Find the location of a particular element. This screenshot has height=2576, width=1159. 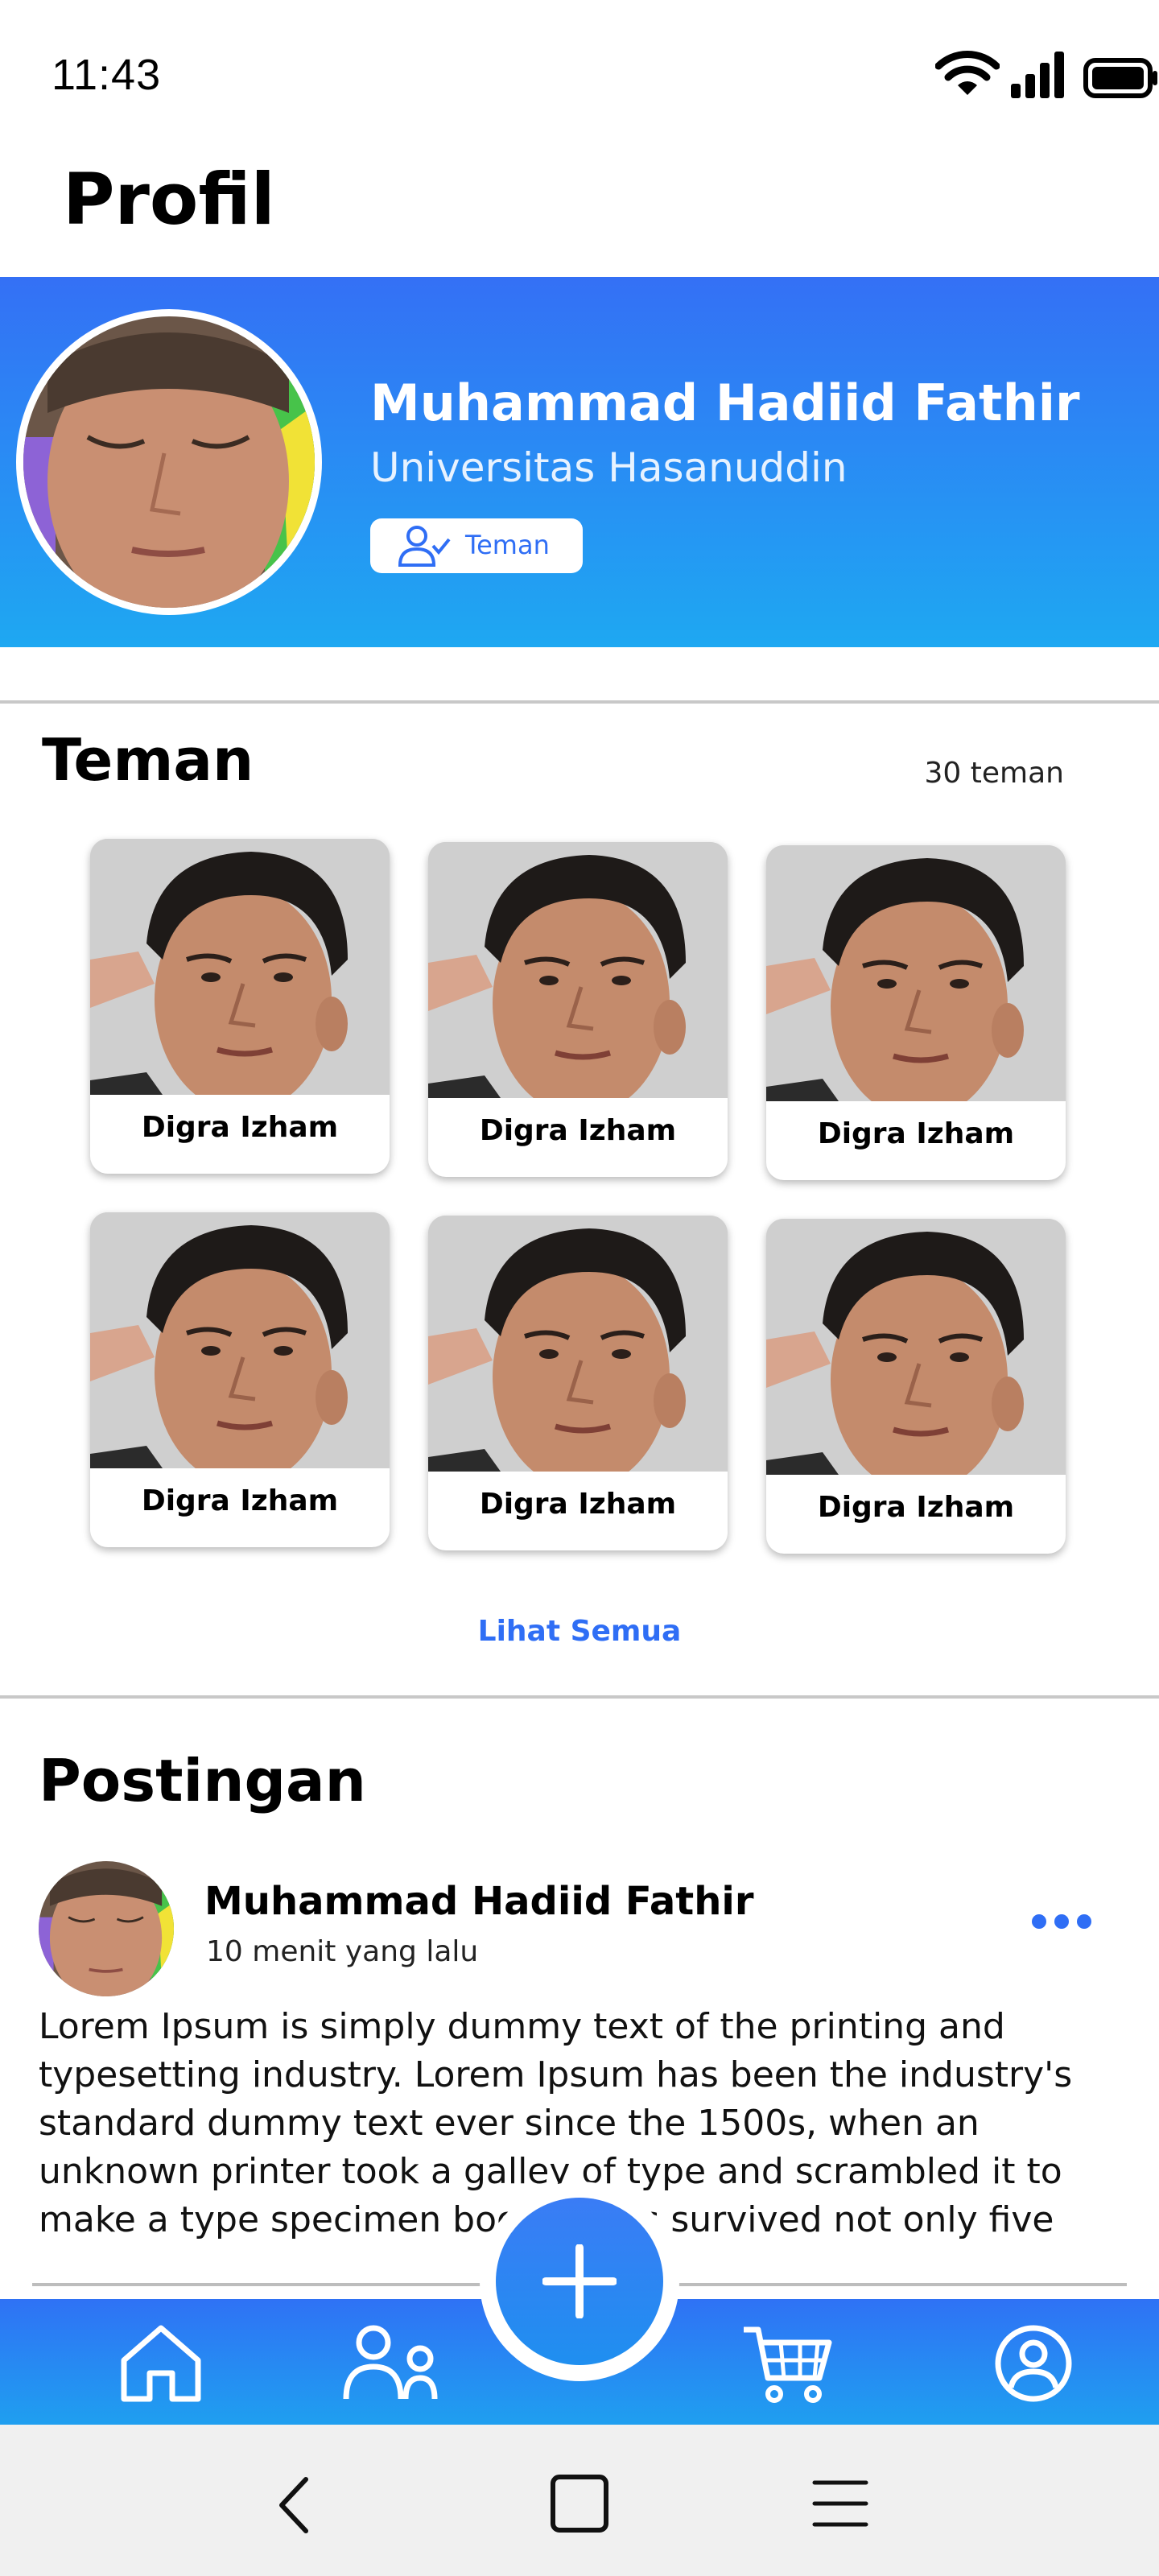

cart-icon is located at coordinates (788, 2364).